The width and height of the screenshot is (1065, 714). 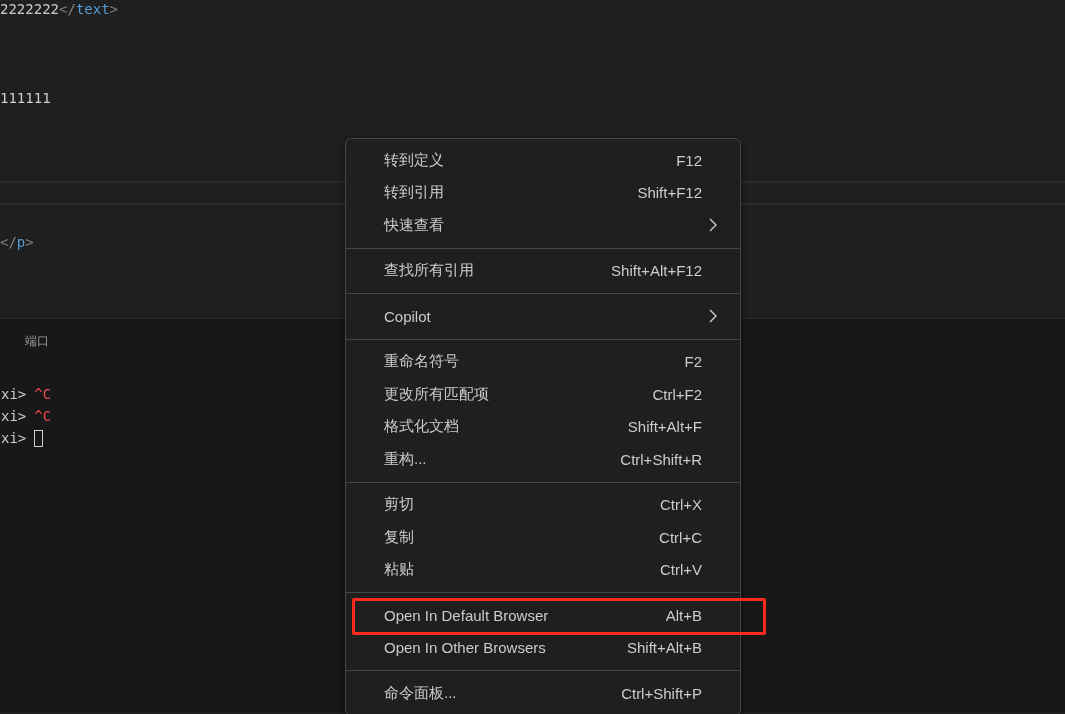 What do you see at coordinates (543, 225) in the screenshot?
I see `menu-item: 快速查看` at bounding box center [543, 225].